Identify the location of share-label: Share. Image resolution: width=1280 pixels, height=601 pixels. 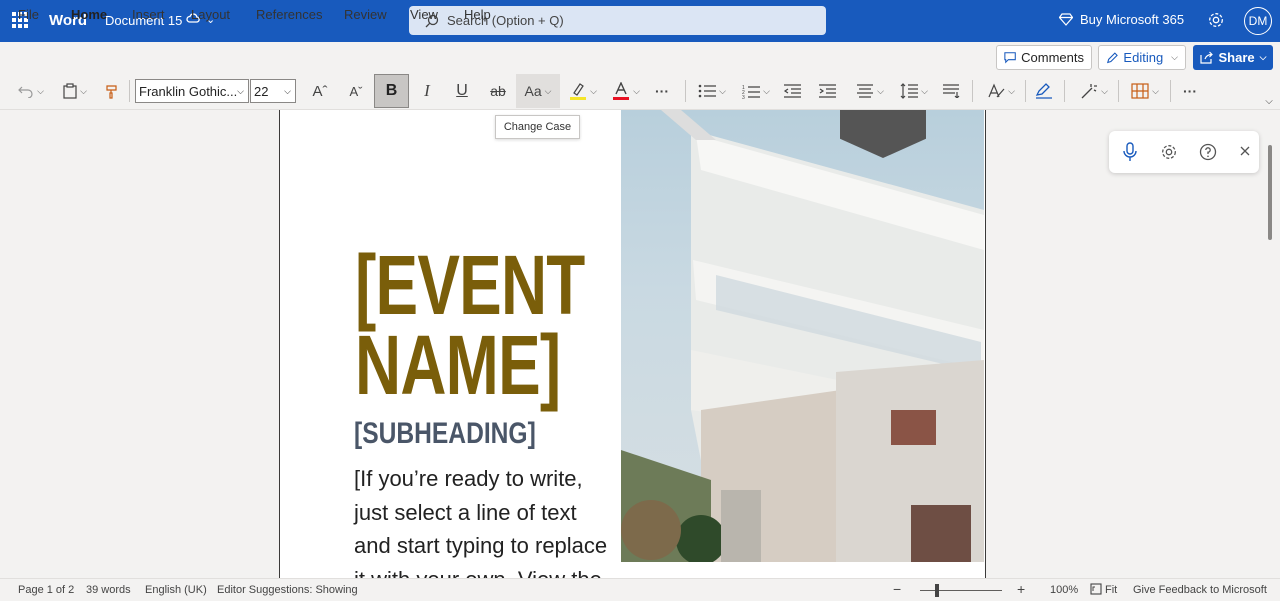
(1236, 57).